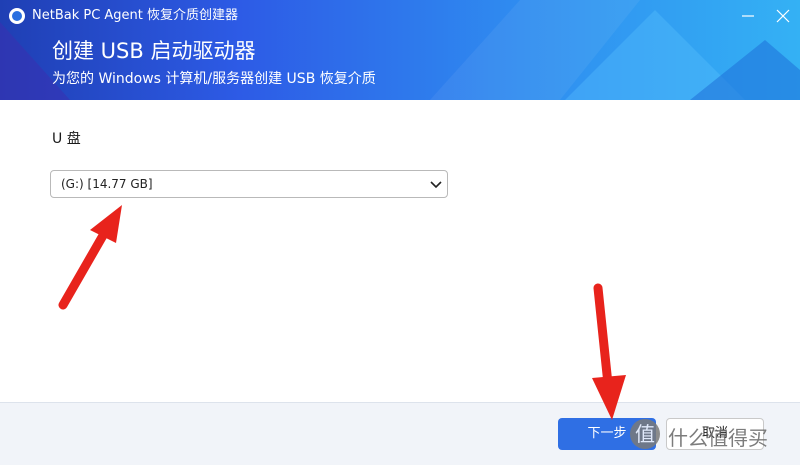 The width and height of the screenshot is (800, 465). Describe the element at coordinates (645, 434) in the screenshot. I see `watermark-logo-icon: 值` at that location.